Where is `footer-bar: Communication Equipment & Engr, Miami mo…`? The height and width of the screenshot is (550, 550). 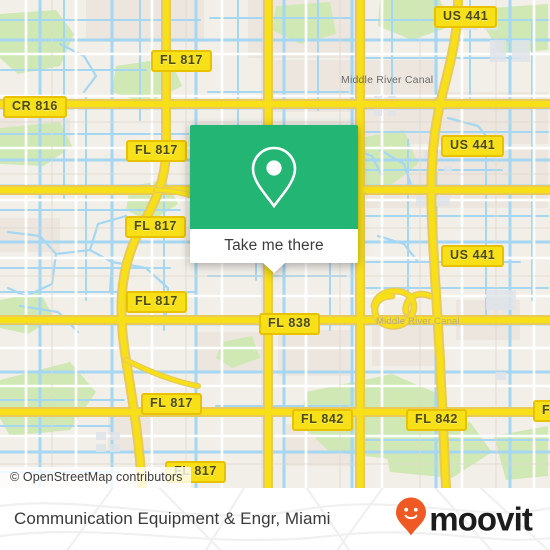 footer-bar: Communication Equipment & Engr, Miami mo… is located at coordinates (275, 519).